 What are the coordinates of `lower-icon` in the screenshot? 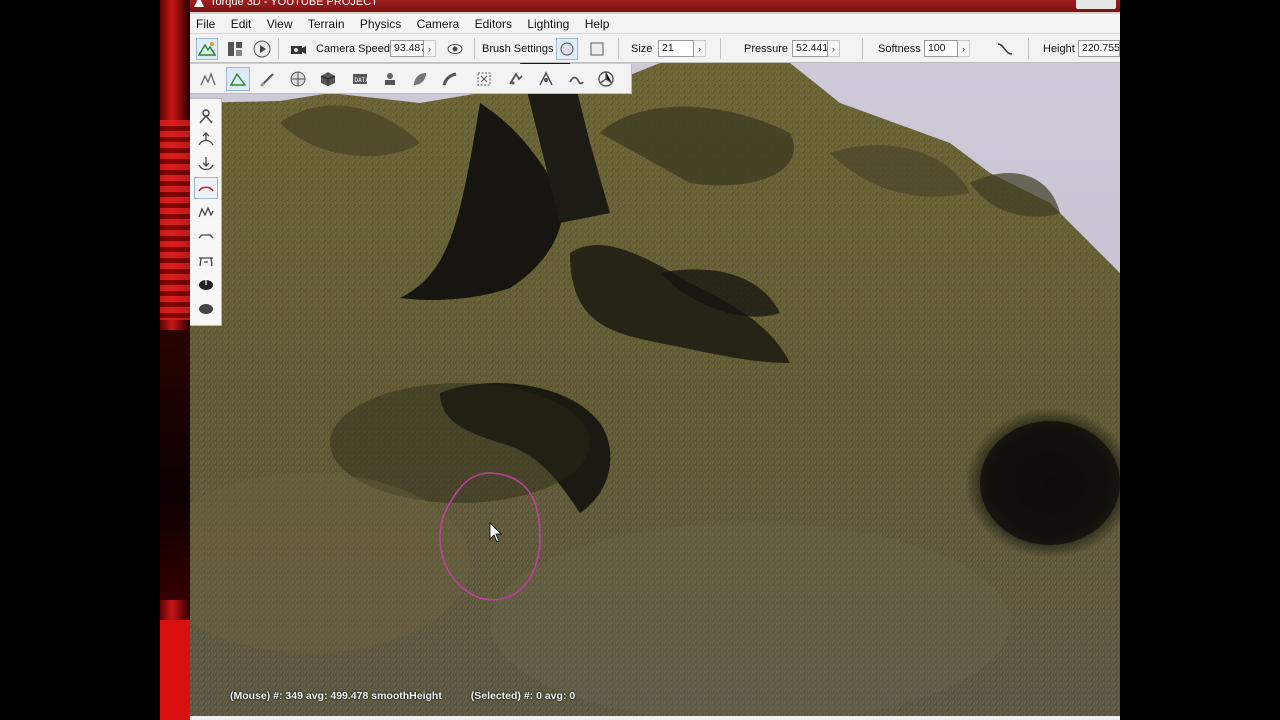 It's located at (206, 164).